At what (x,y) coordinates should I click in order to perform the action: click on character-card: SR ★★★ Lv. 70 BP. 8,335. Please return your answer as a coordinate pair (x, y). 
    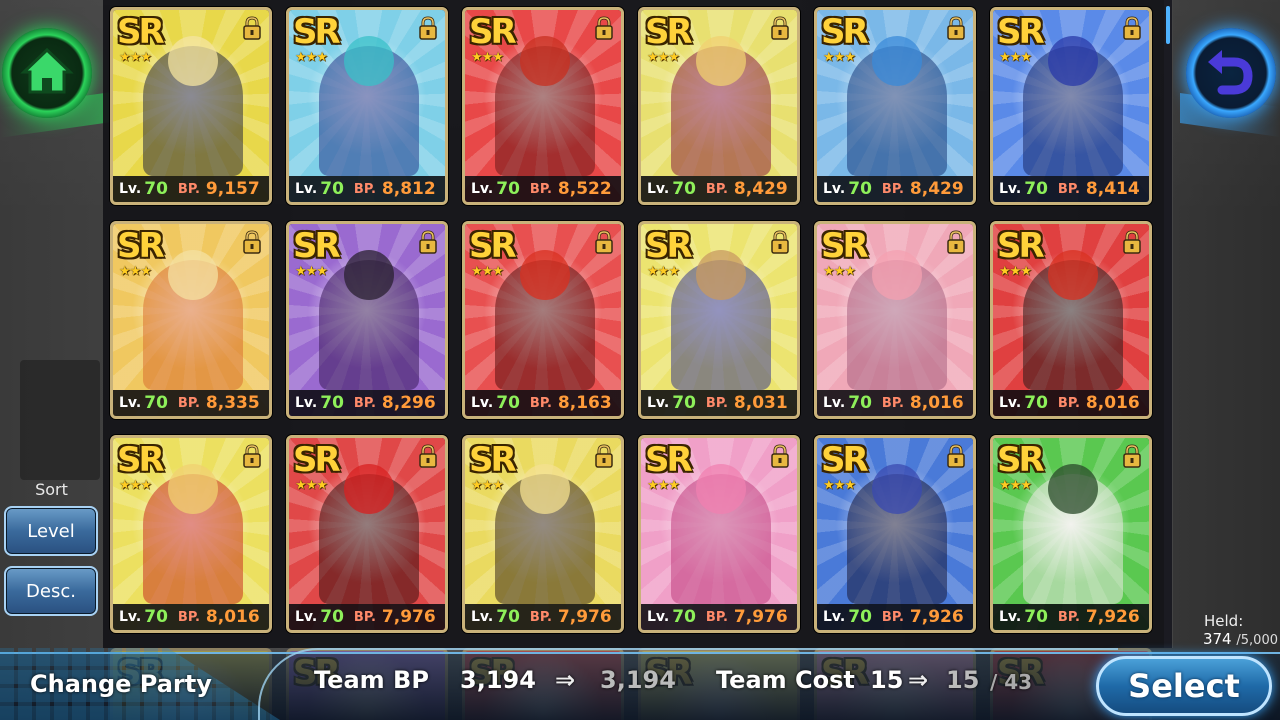
    Looking at the image, I should click on (191, 320).